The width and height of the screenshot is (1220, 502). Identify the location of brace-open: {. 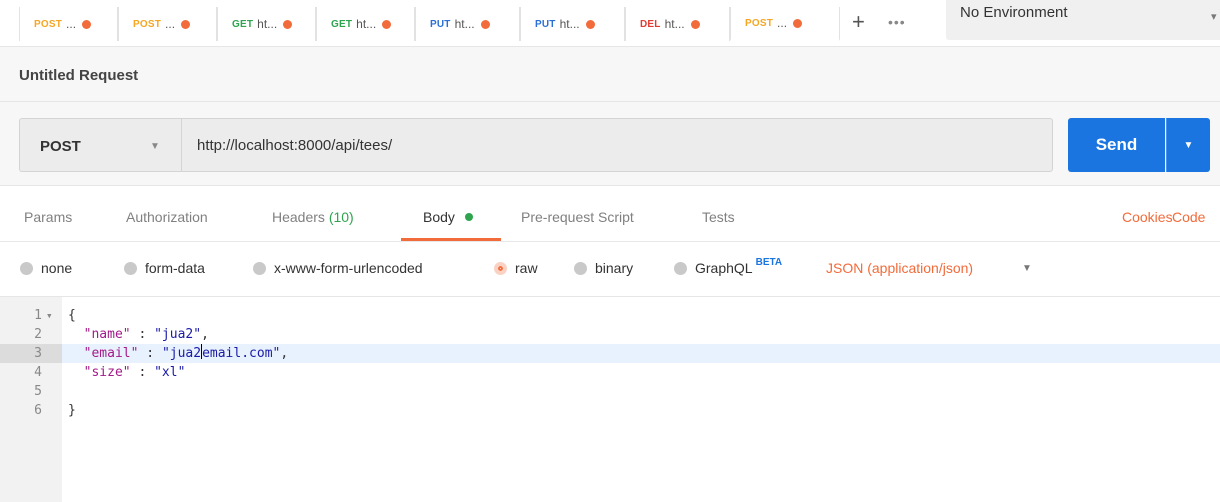
(72, 315).